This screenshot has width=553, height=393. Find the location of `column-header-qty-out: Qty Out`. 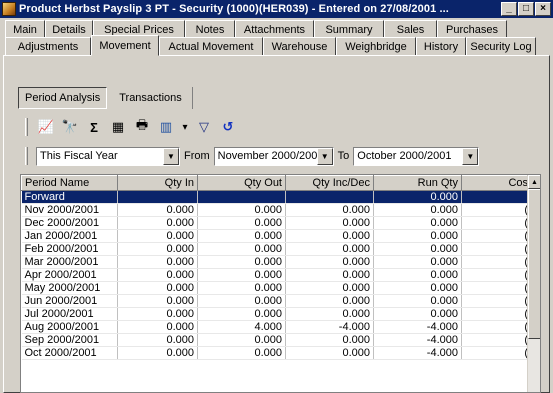

column-header-qty-out: Qty Out is located at coordinates (241, 183).